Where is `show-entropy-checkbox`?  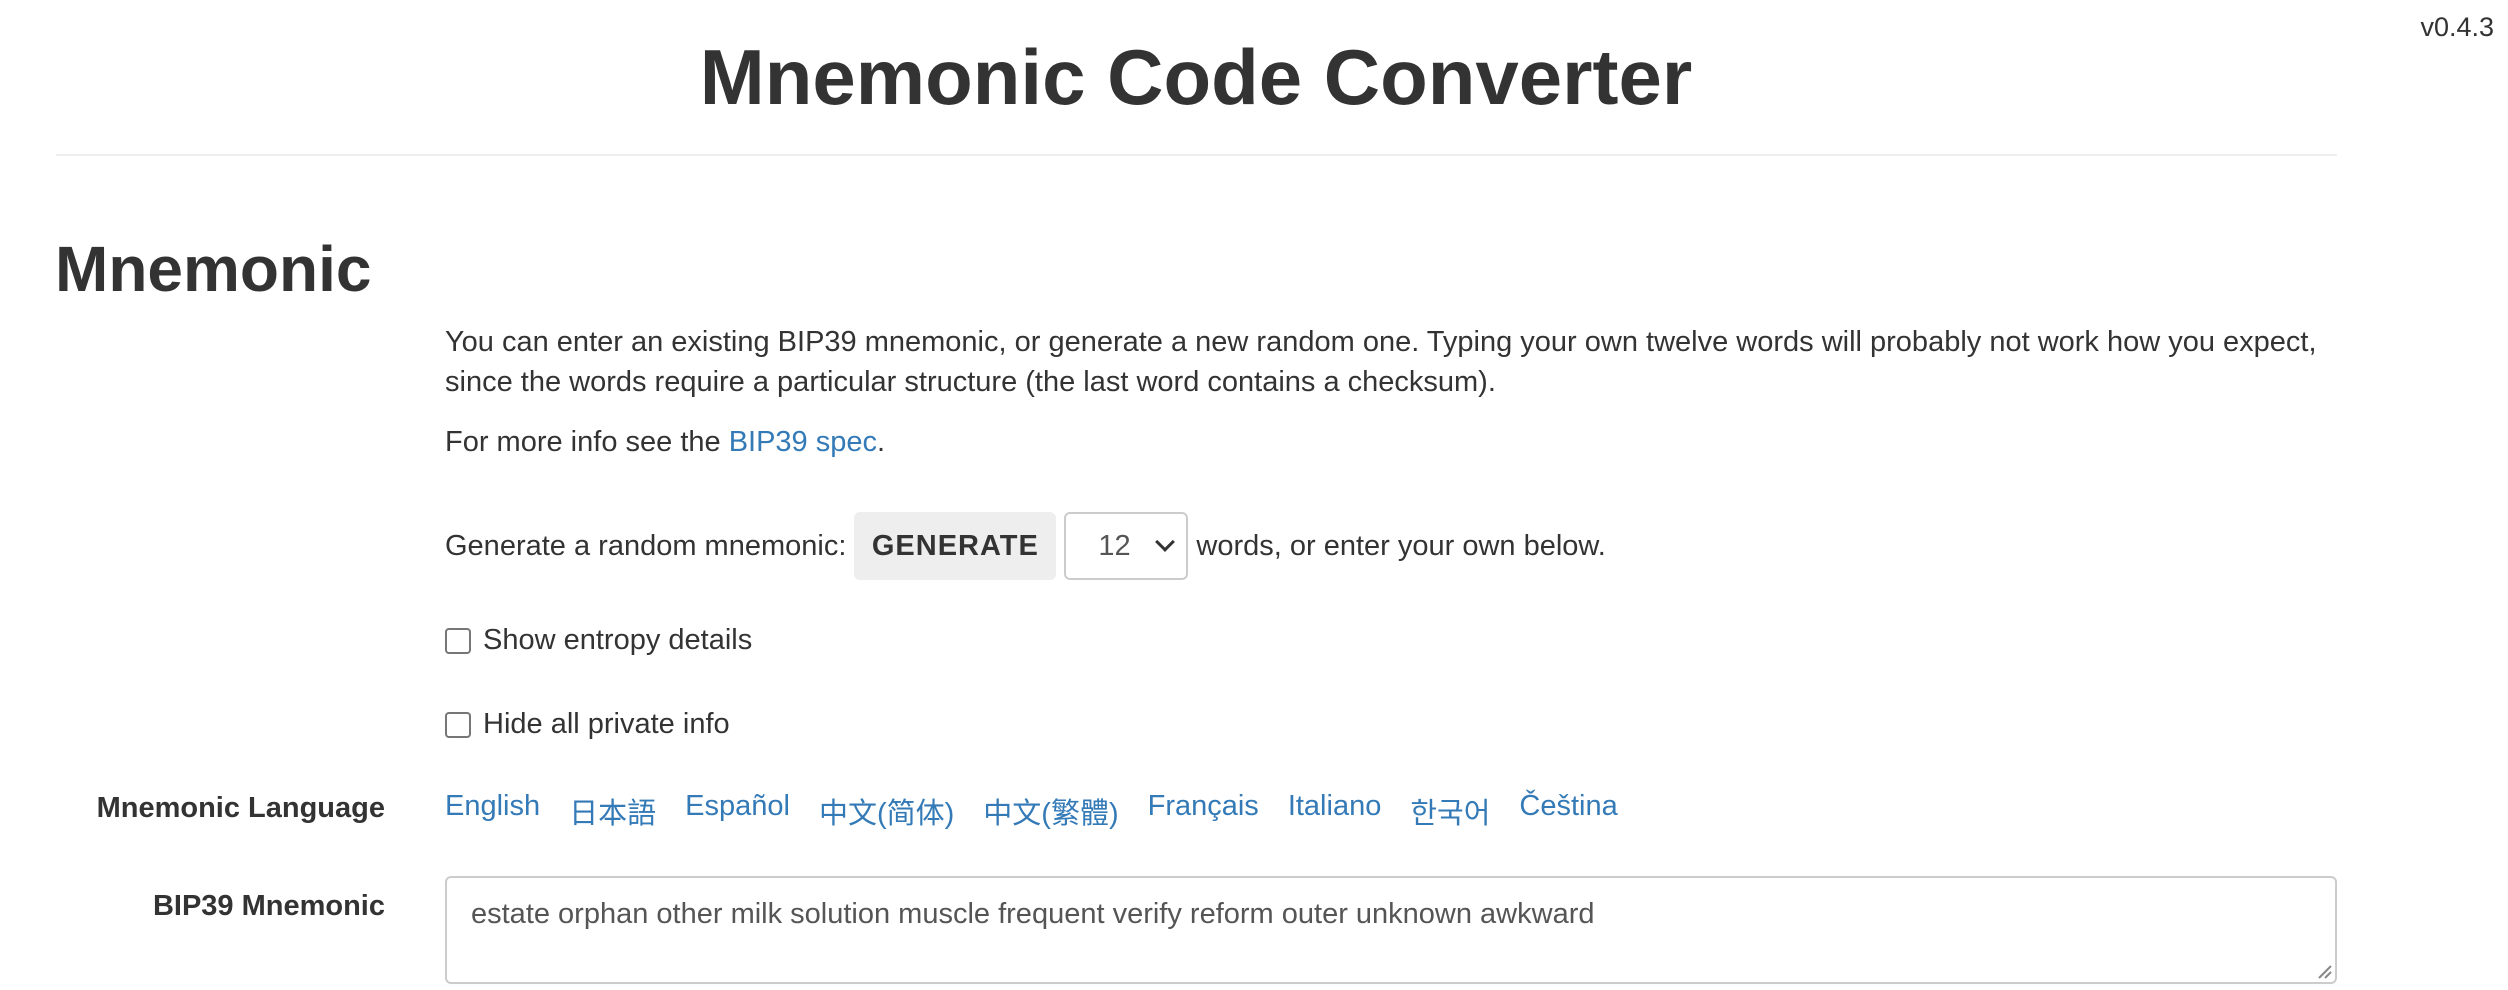 show-entropy-checkbox is located at coordinates (458, 640).